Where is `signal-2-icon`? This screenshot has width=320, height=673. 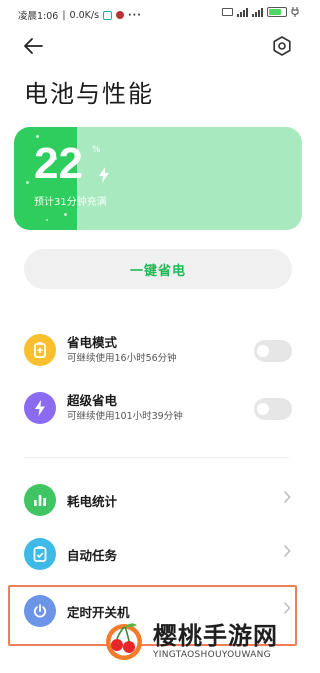
signal-2-icon is located at coordinates (257, 12).